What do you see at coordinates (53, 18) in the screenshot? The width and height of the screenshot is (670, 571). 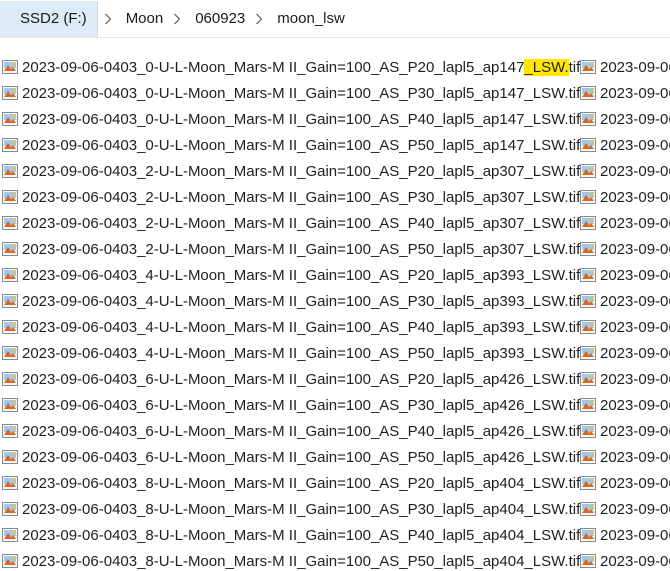 I see `breadcrumb-label: SSD2 (F:)` at bounding box center [53, 18].